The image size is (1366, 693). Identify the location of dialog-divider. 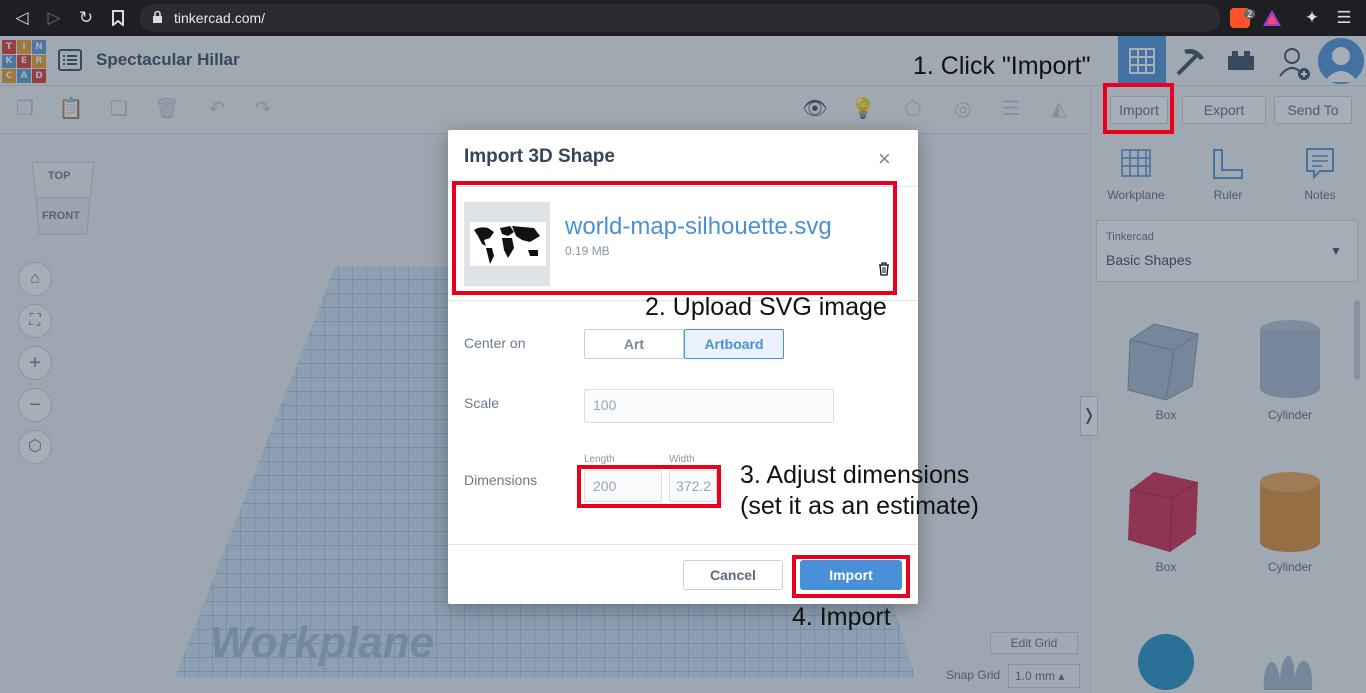
(683, 544).